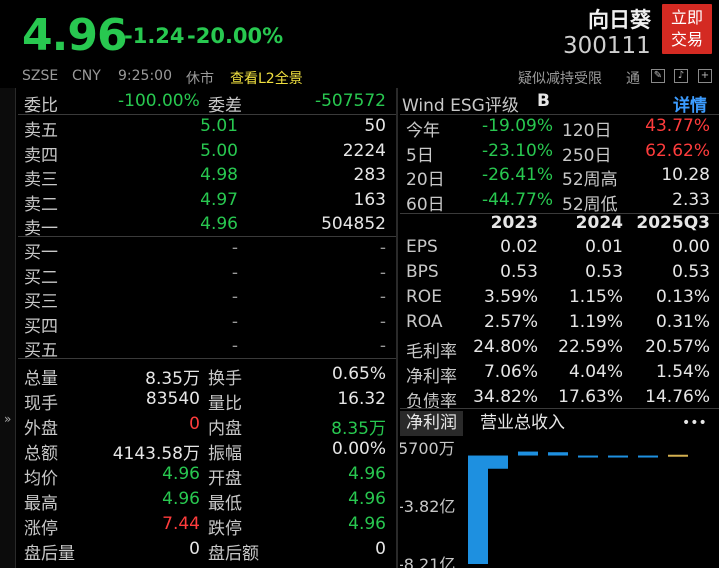 This screenshot has width=719, height=568. I want to click on perf-value: 43.77%, so click(677, 126).